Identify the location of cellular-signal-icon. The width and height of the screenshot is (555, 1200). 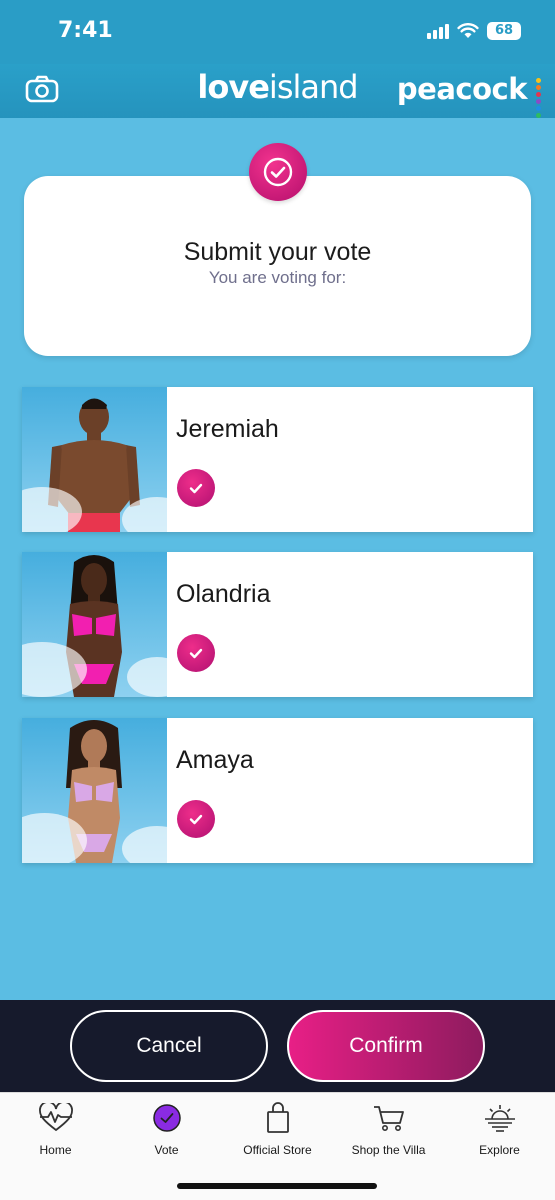
(438, 31).